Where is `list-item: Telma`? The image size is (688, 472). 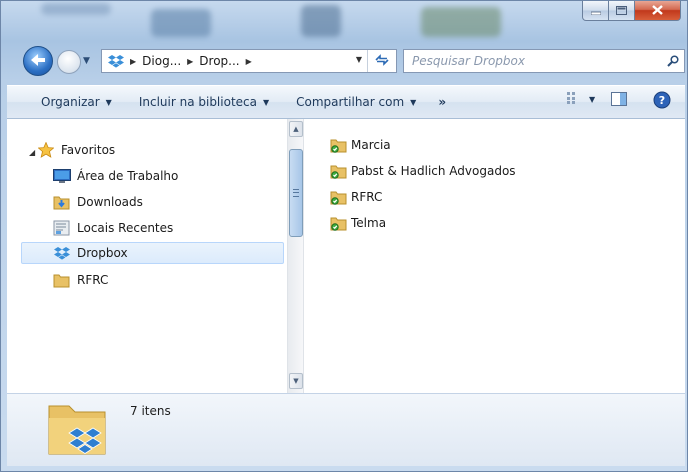
list-item: Telma is located at coordinates (358, 223).